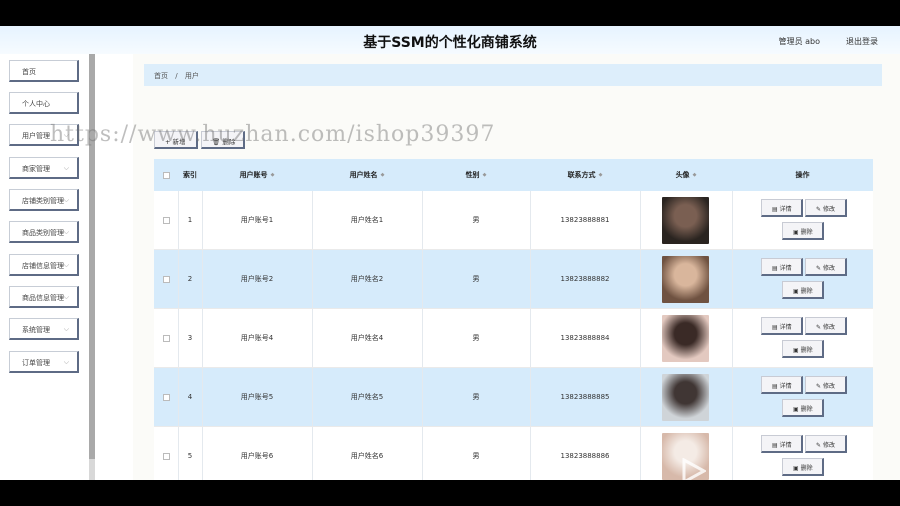  What do you see at coordinates (367, 456) in the screenshot?
I see `cell-name: 用户姓名6` at bounding box center [367, 456].